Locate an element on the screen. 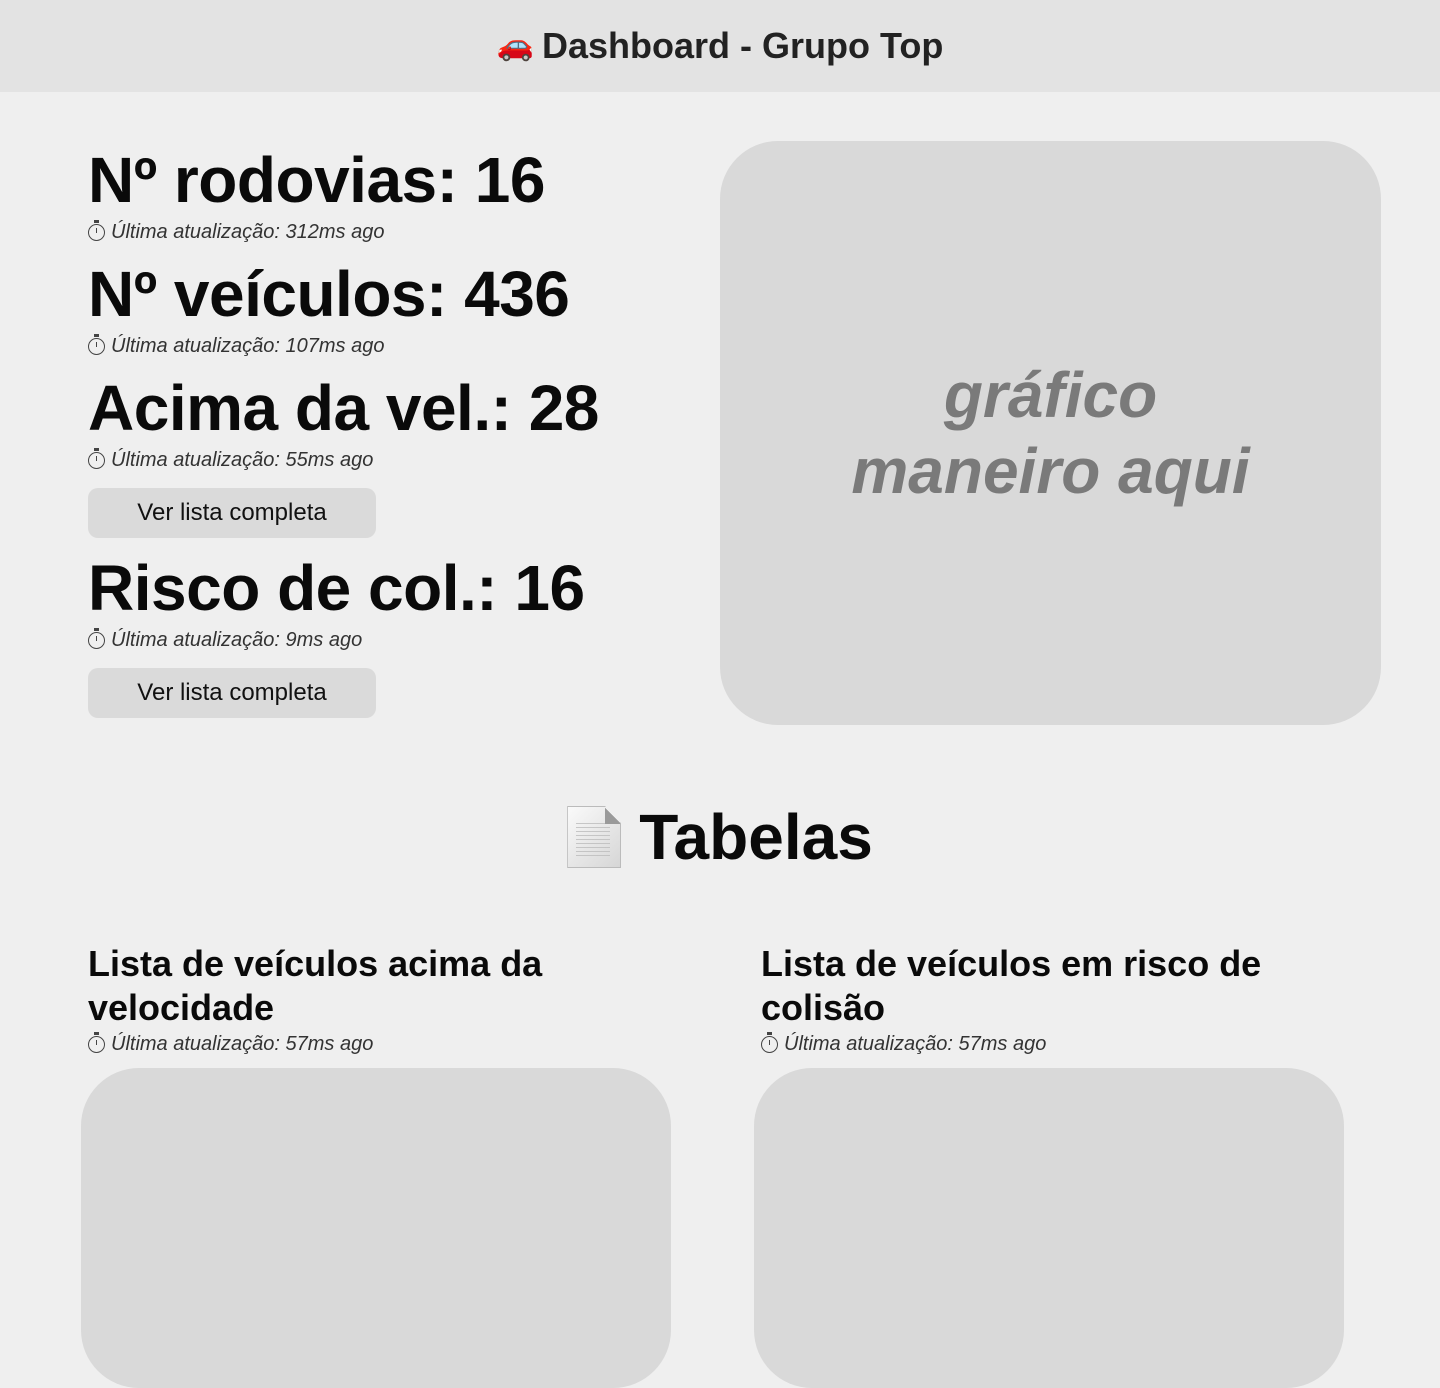 The width and height of the screenshot is (1440, 1388). tables-section-heading: Tabelas is located at coordinates (720, 837).